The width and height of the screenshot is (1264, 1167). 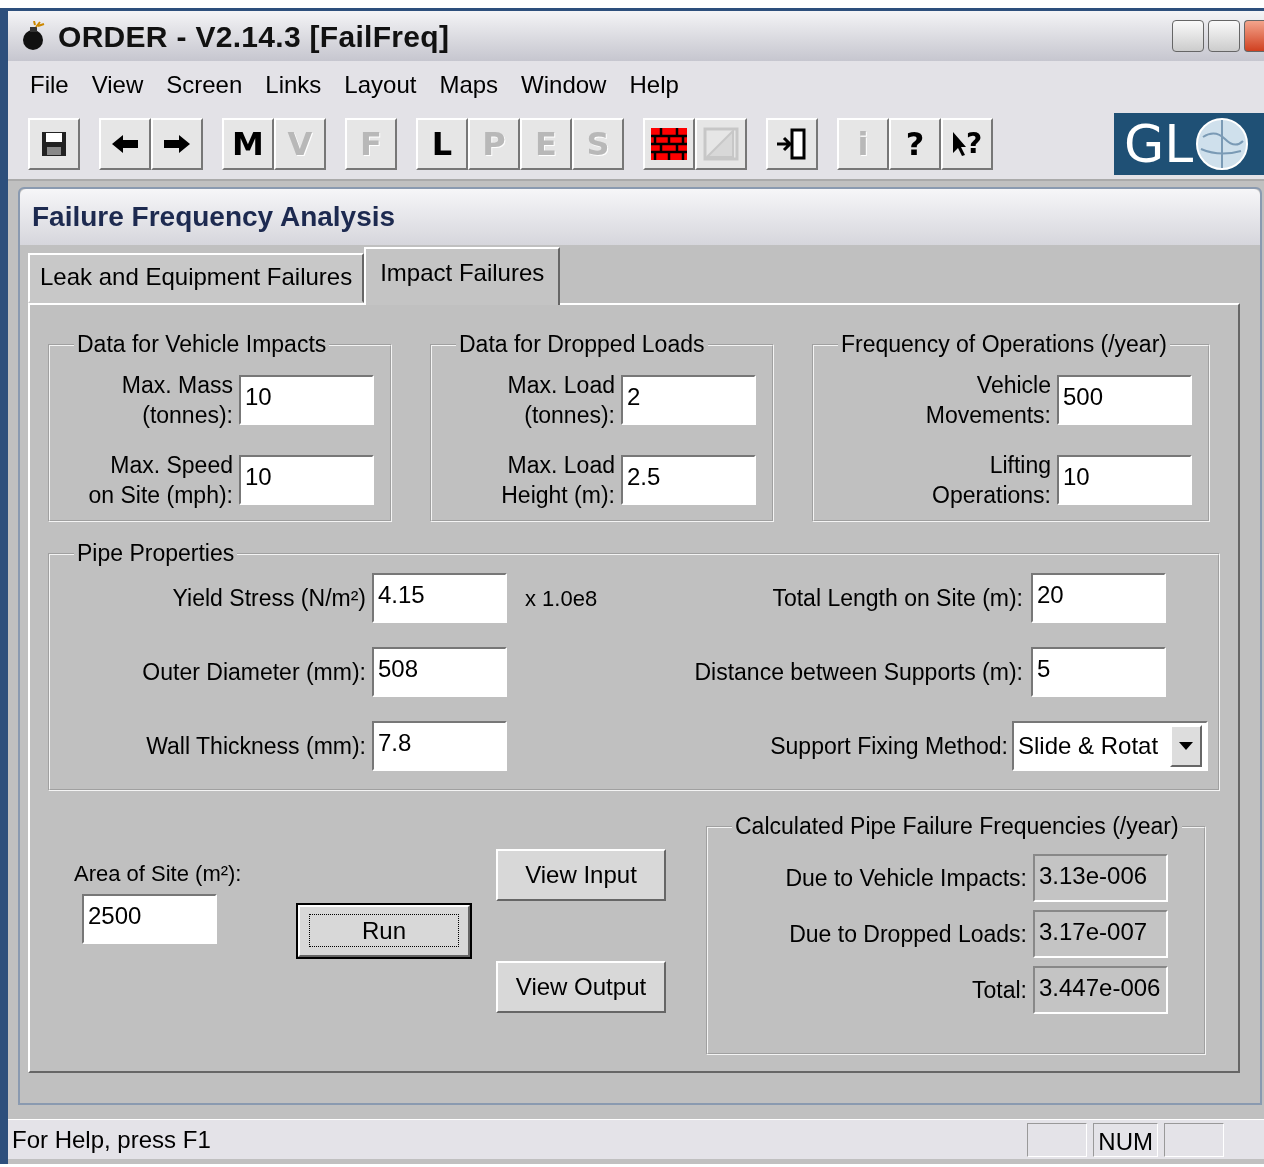 What do you see at coordinates (688, 480) in the screenshot?
I see `input-field: 2.5` at bounding box center [688, 480].